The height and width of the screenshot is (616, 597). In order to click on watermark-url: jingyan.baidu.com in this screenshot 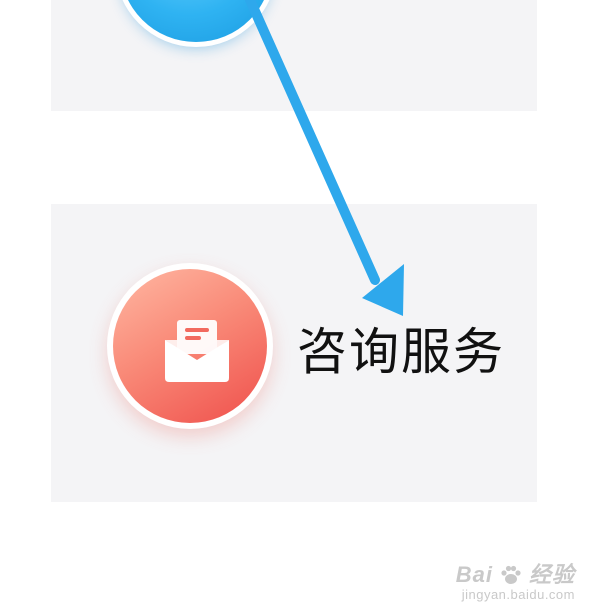, I will do `click(518, 594)`.